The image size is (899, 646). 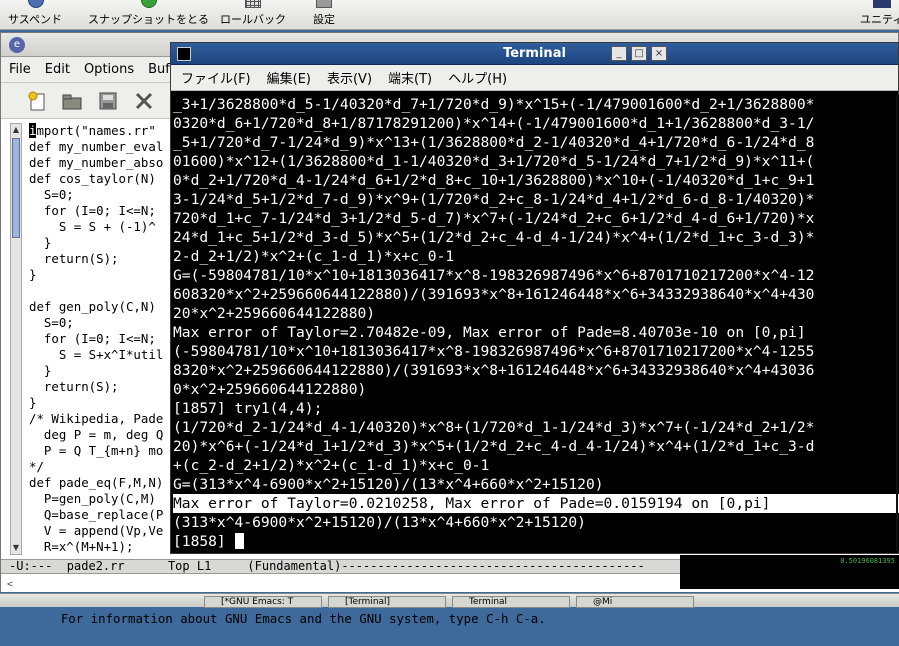 What do you see at coordinates (148, 19) in the screenshot?
I see `snapshot-label: スナップショットをとる` at bounding box center [148, 19].